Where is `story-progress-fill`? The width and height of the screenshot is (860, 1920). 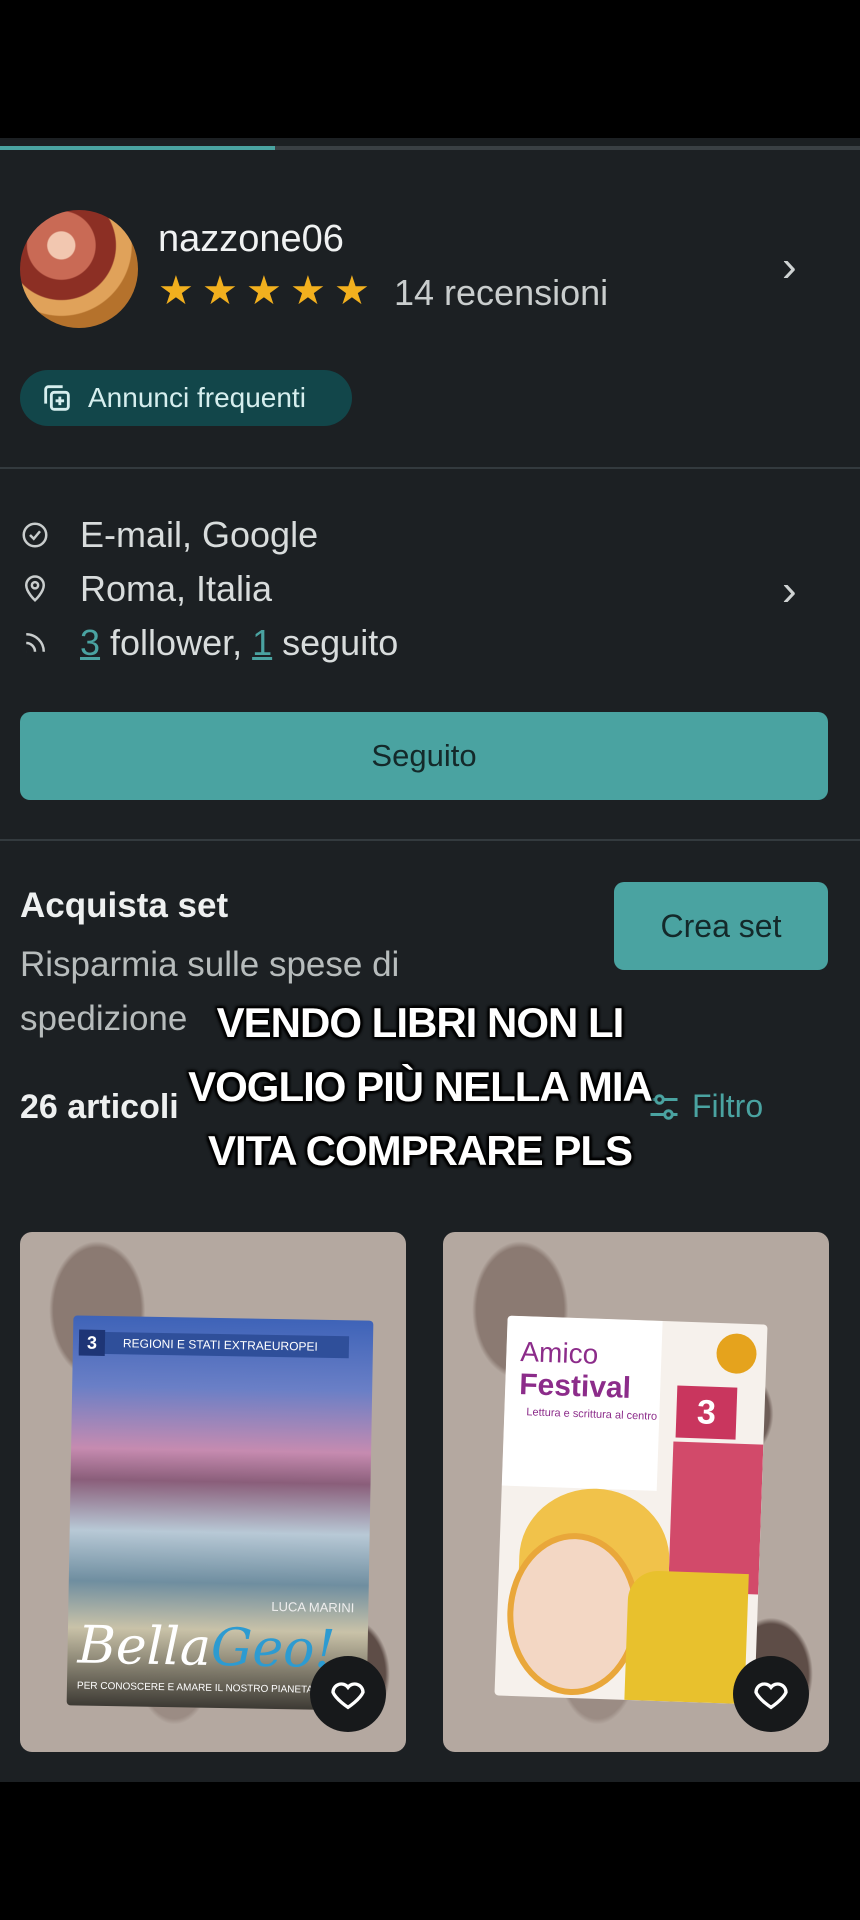
story-progress-fill is located at coordinates (138, 148).